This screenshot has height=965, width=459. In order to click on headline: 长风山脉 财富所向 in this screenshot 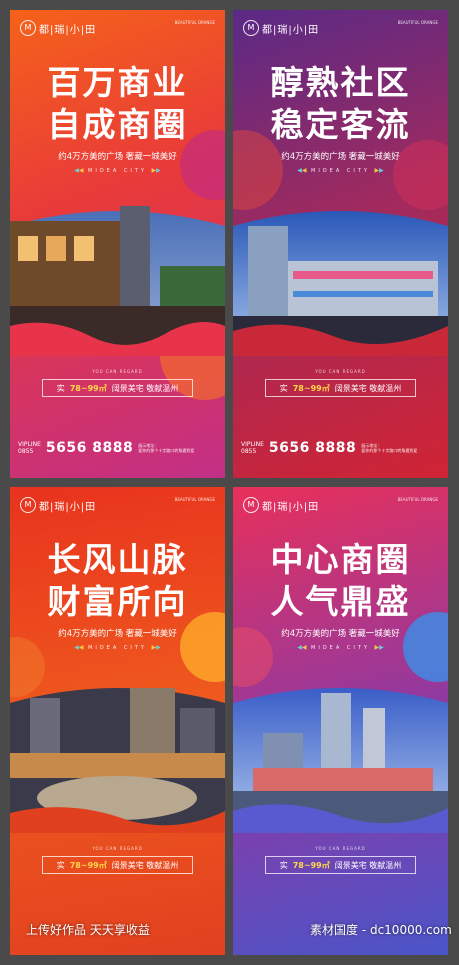, I will do `click(117, 581)`.